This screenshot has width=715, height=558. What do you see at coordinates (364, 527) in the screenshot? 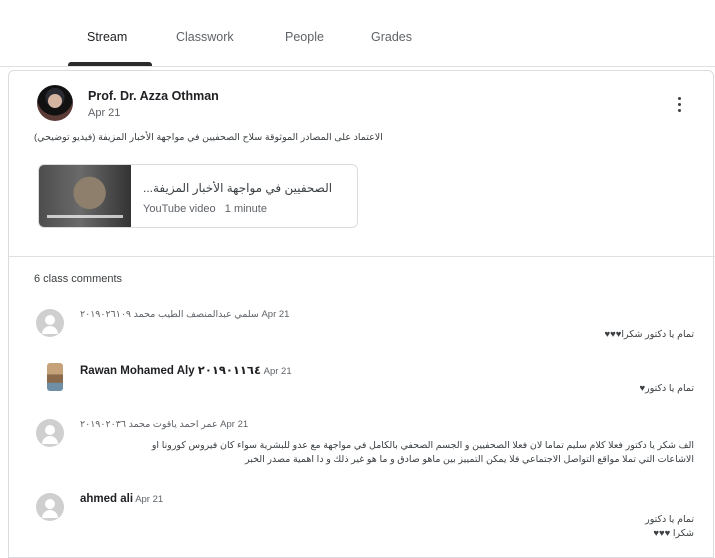
I see `comment-text: تمام يا دكتور شكرا ♥♥♥` at bounding box center [364, 527].